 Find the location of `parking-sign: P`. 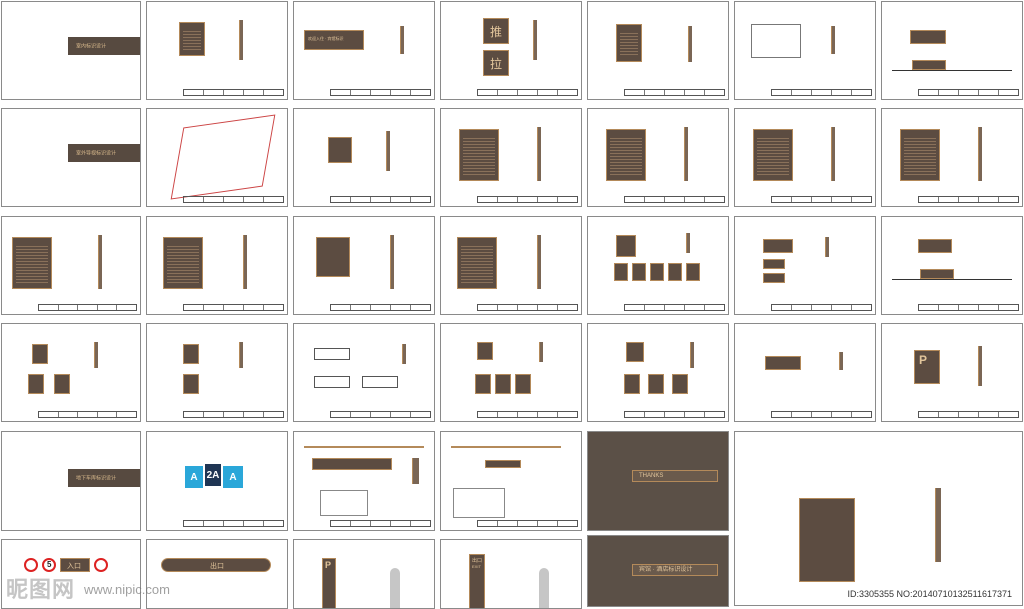

parking-sign: P is located at coordinates (927, 367).